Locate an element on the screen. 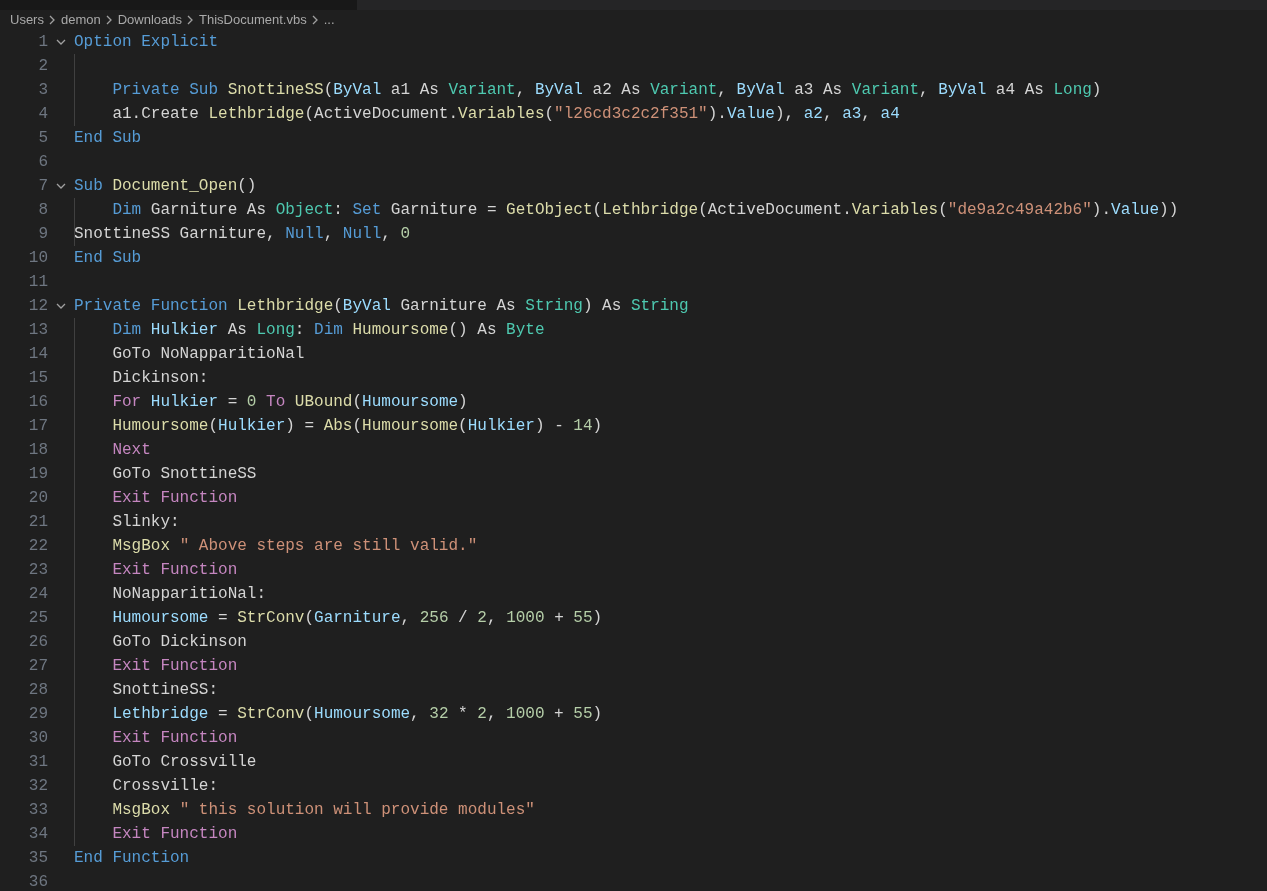  line-number: 35 is located at coordinates (38, 857).